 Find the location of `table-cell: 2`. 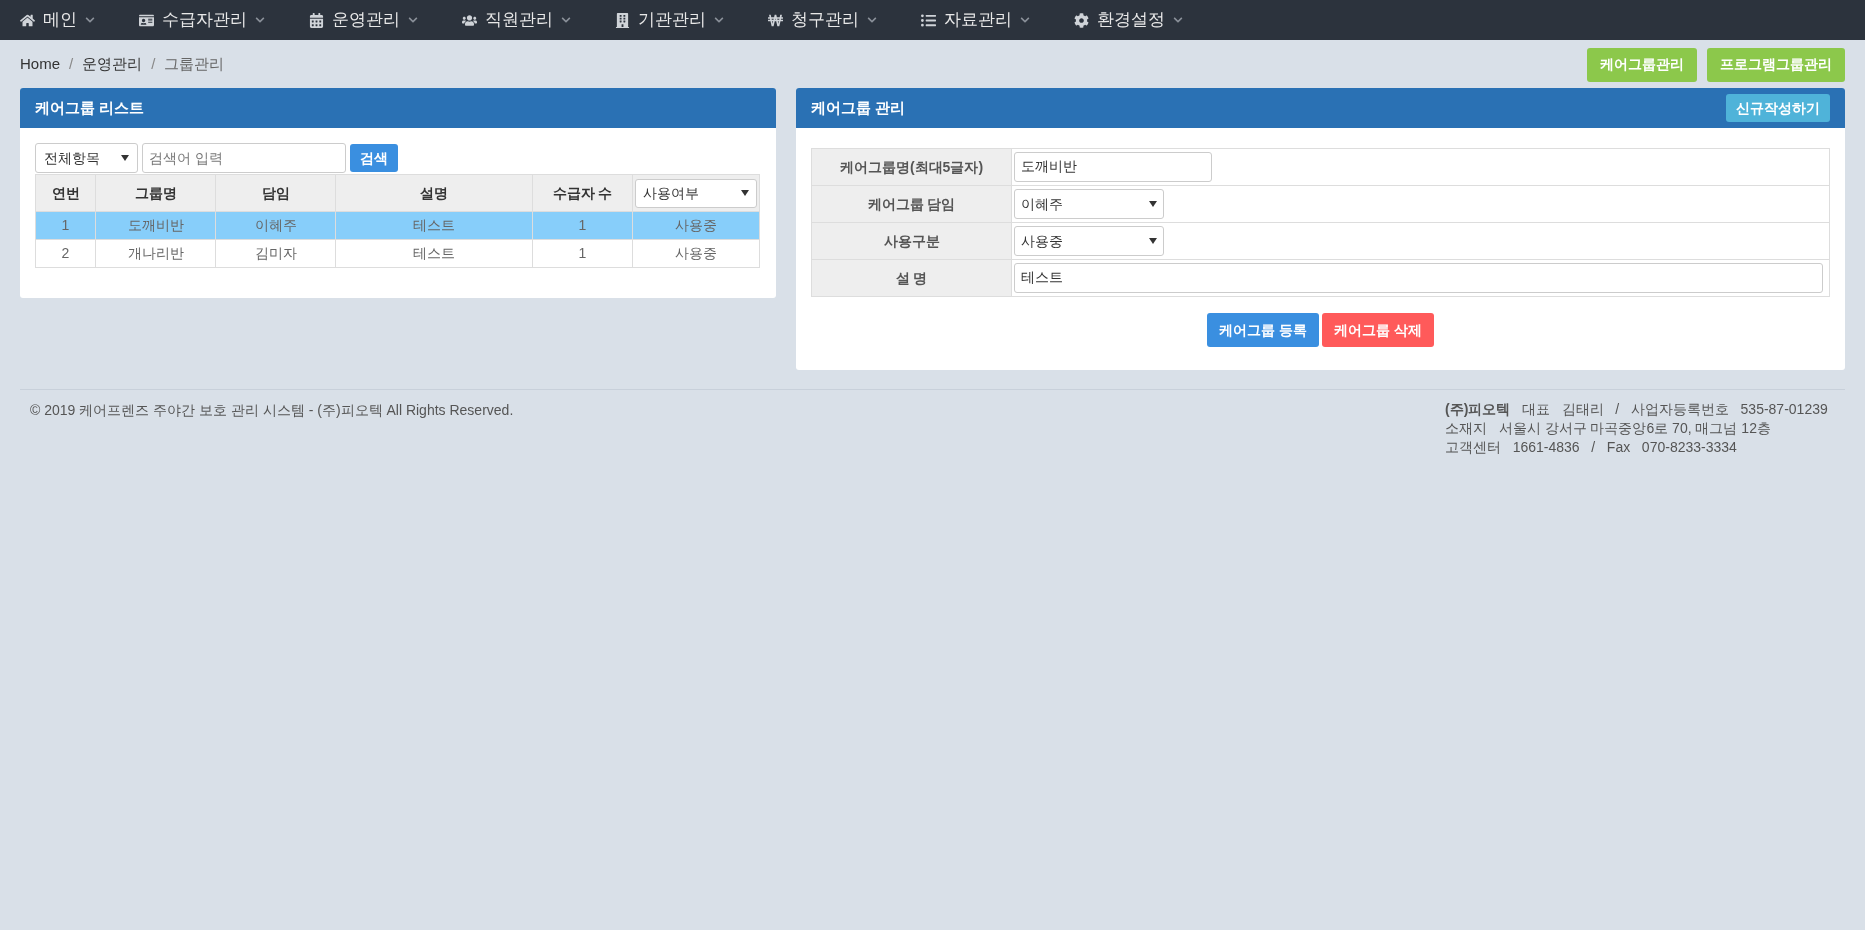

table-cell: 2 is located at coordinates (65, 253).